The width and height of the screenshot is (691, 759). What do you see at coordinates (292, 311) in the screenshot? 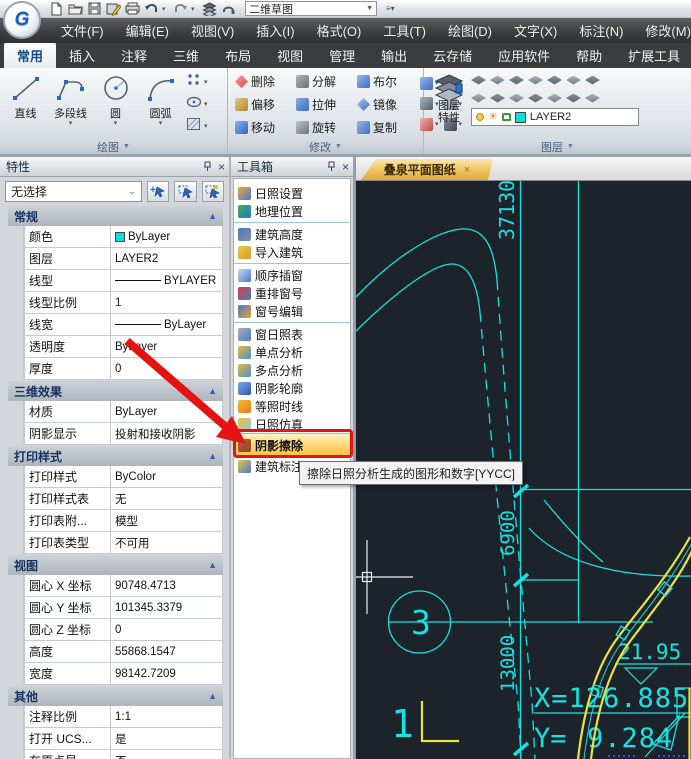
I see `toolbox-item-edit-window-no: 窗号编辑` at bounding box center [292, 311].